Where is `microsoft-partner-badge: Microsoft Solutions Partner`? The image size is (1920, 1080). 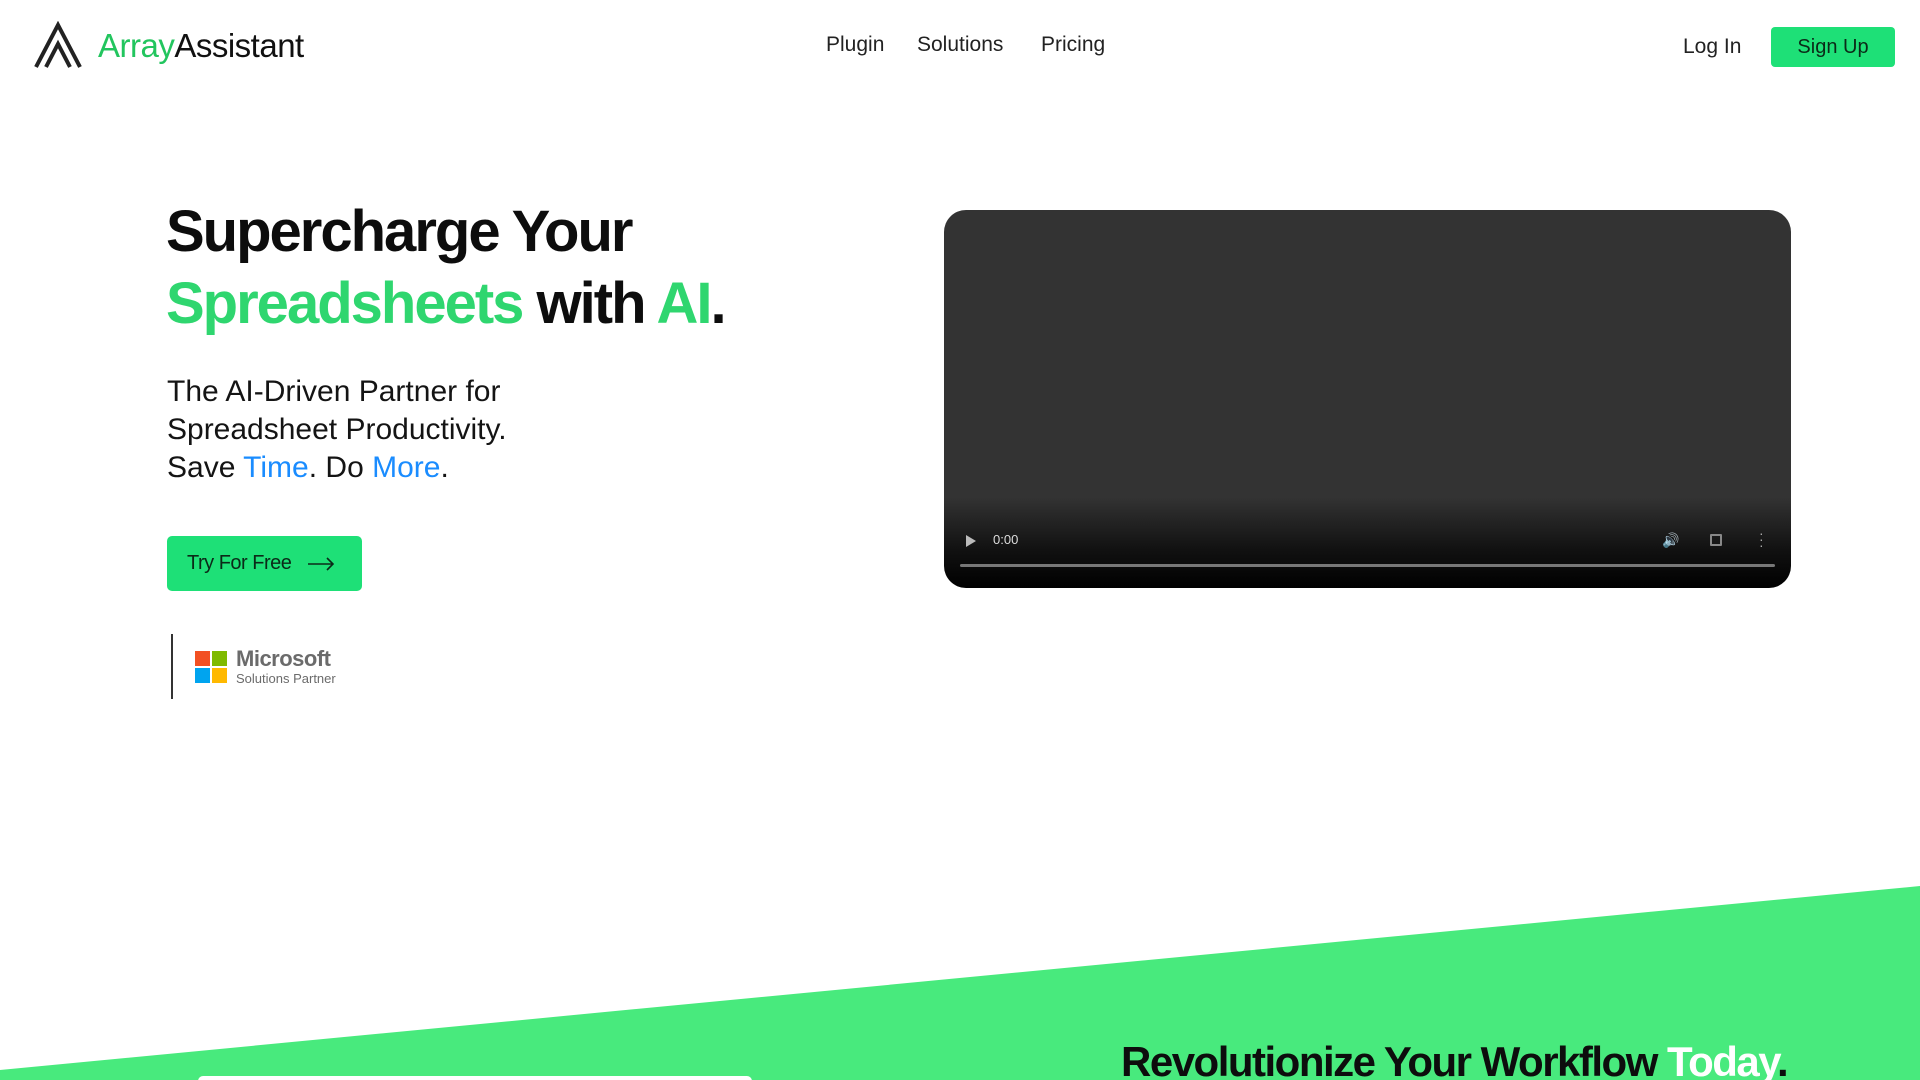 microsoft-partner-badge: Microsoft Solutions Partner is located at coordinates (253, 666).